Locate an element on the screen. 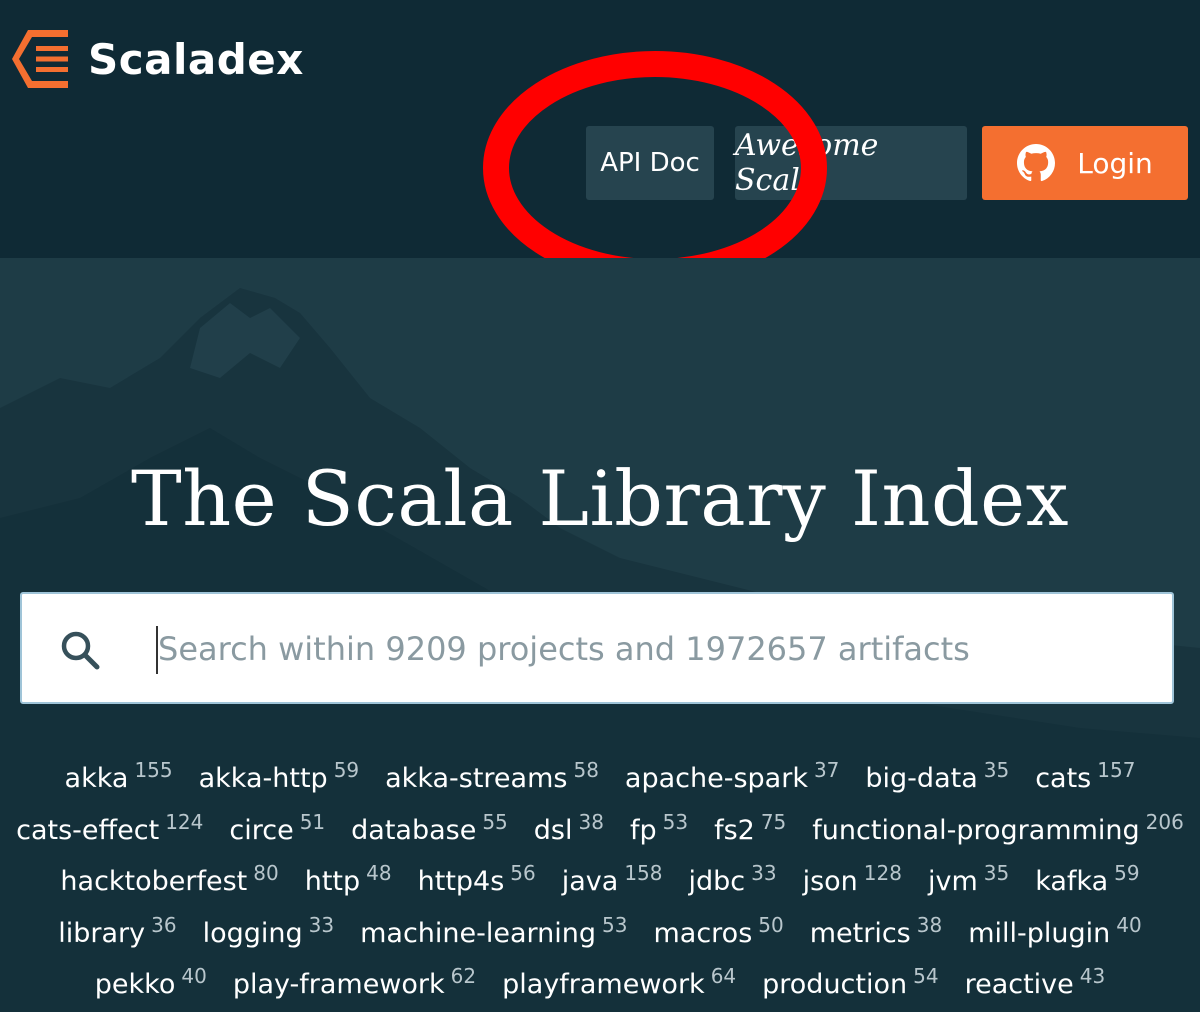  search-box is located at coordinates (597, 648).